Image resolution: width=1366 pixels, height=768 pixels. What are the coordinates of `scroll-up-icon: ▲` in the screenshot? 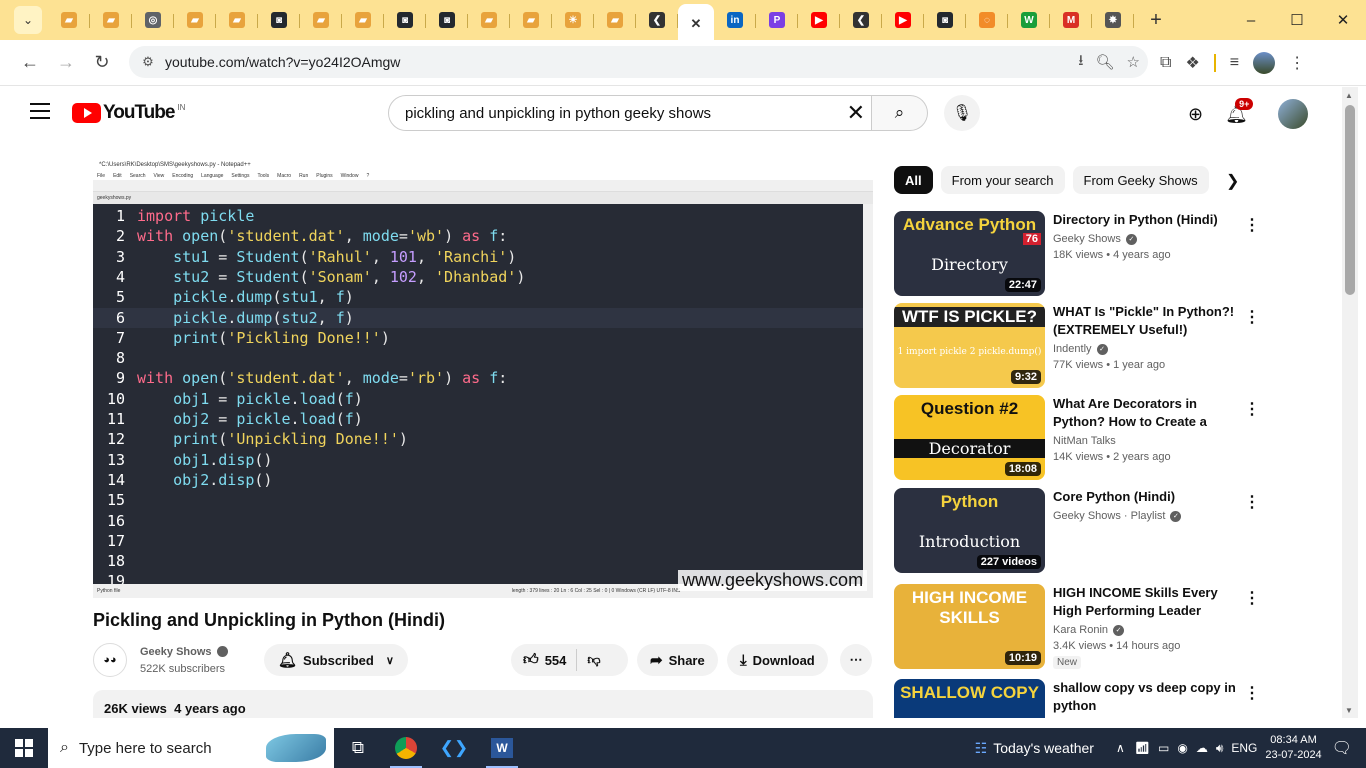 It's located at (1349, 95).